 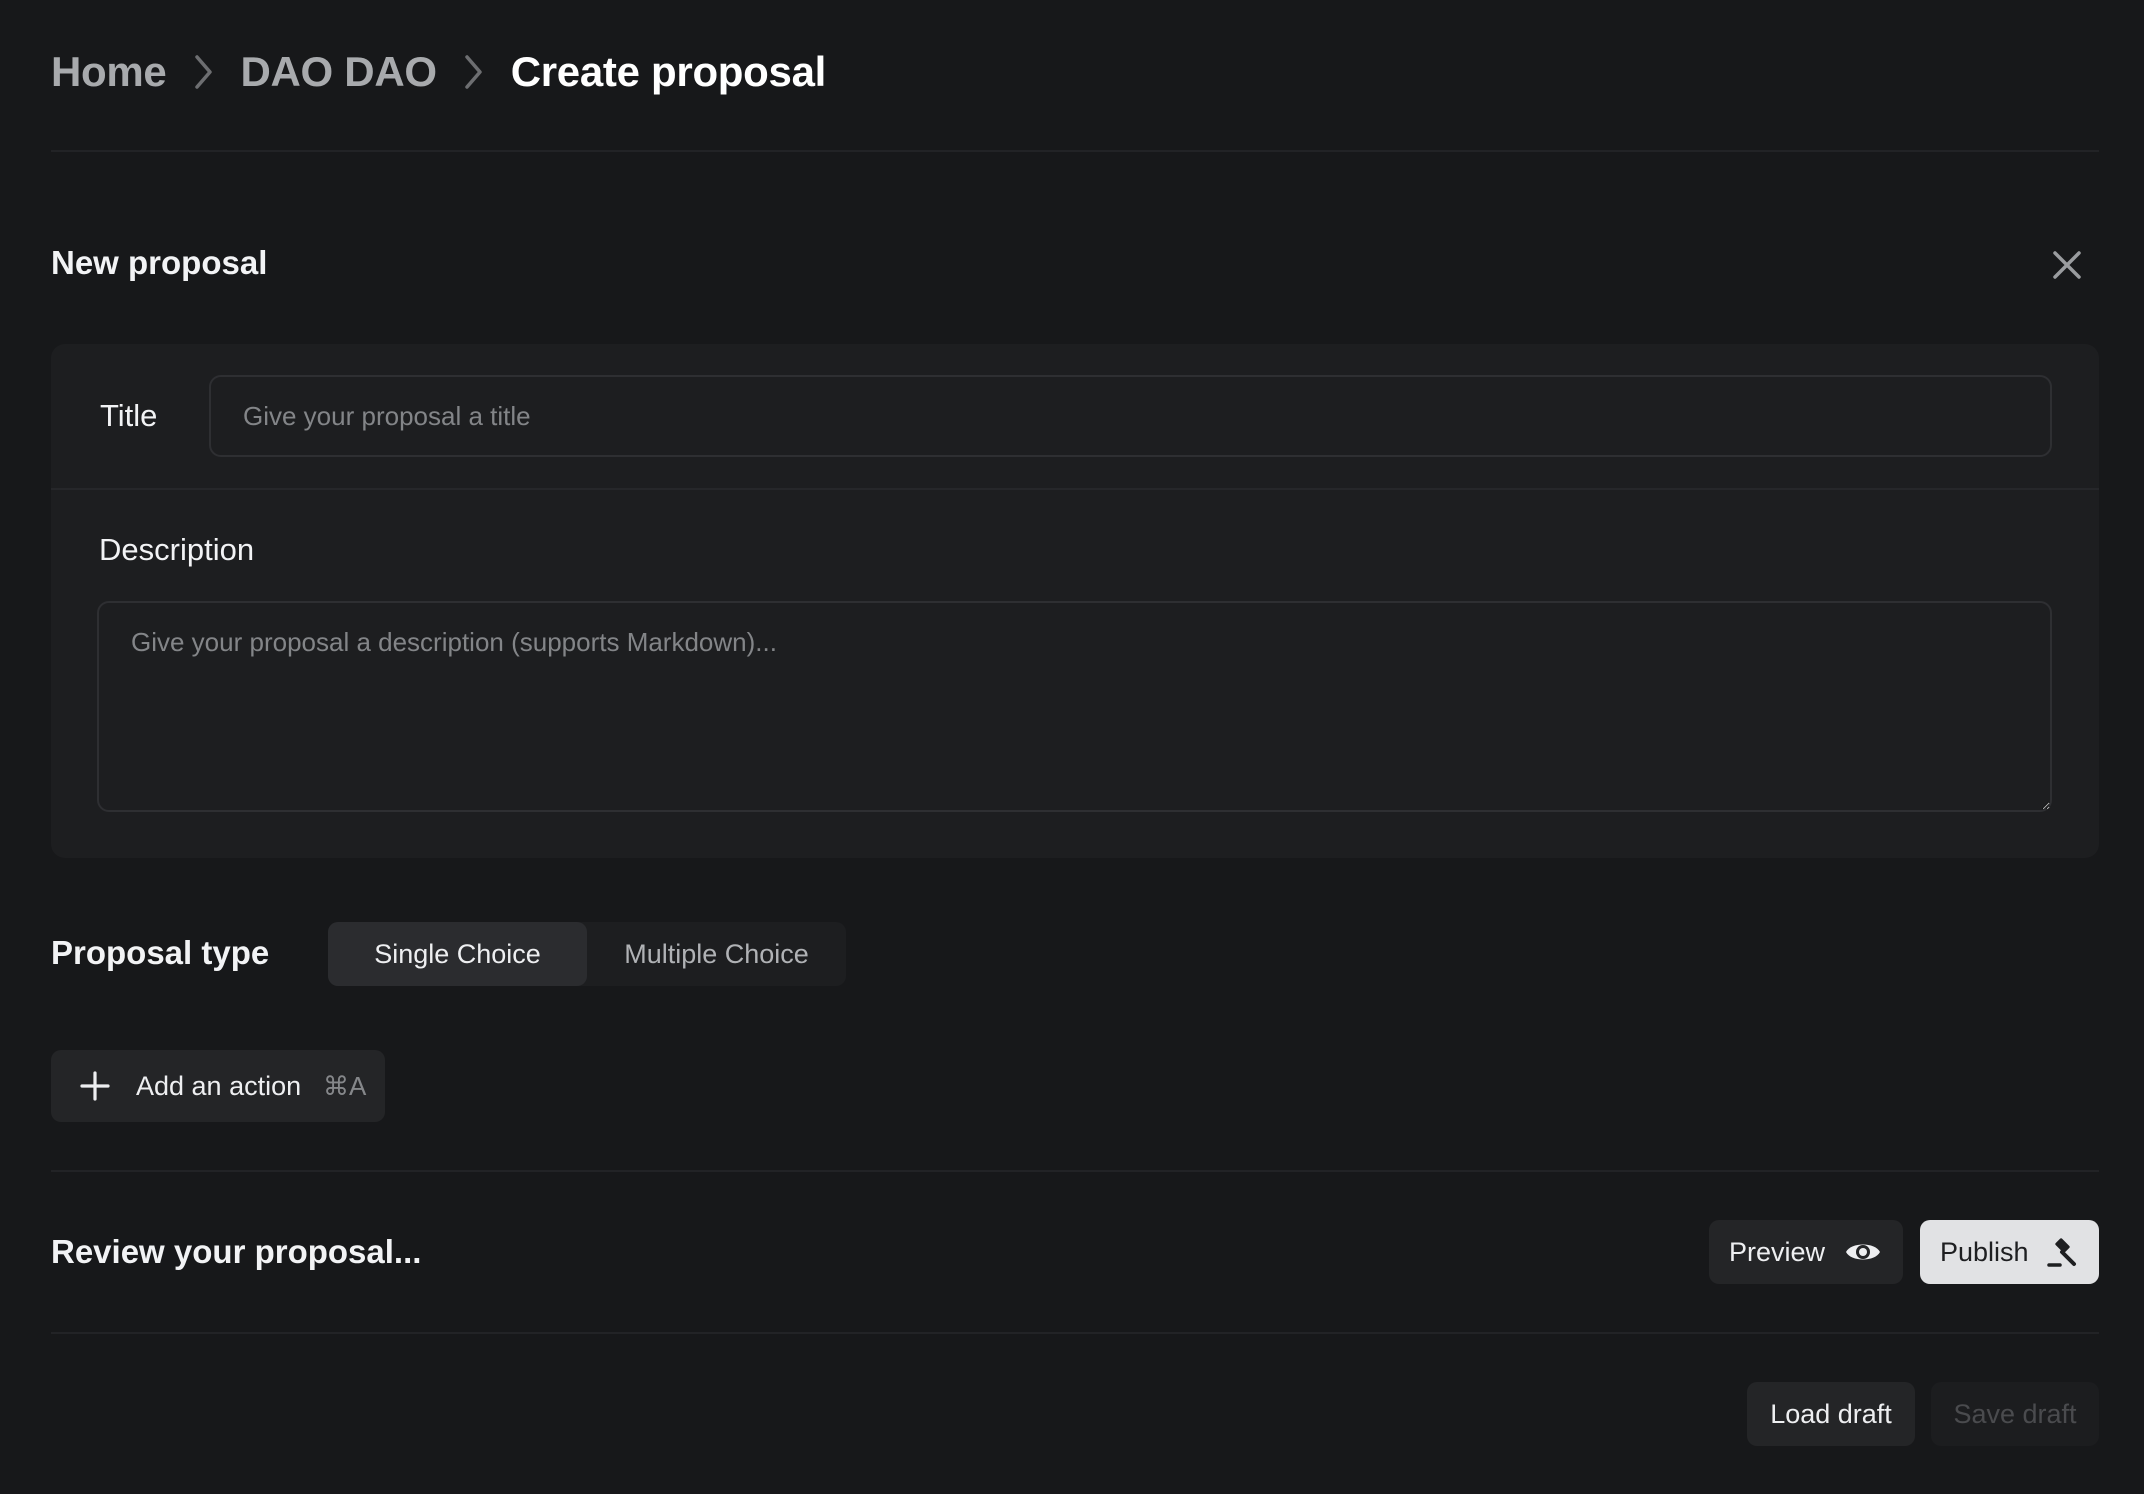 What do you see at coordinates (1130, 416) in the screenshot?
I see `title-input` at bounding box center [1130, 416].